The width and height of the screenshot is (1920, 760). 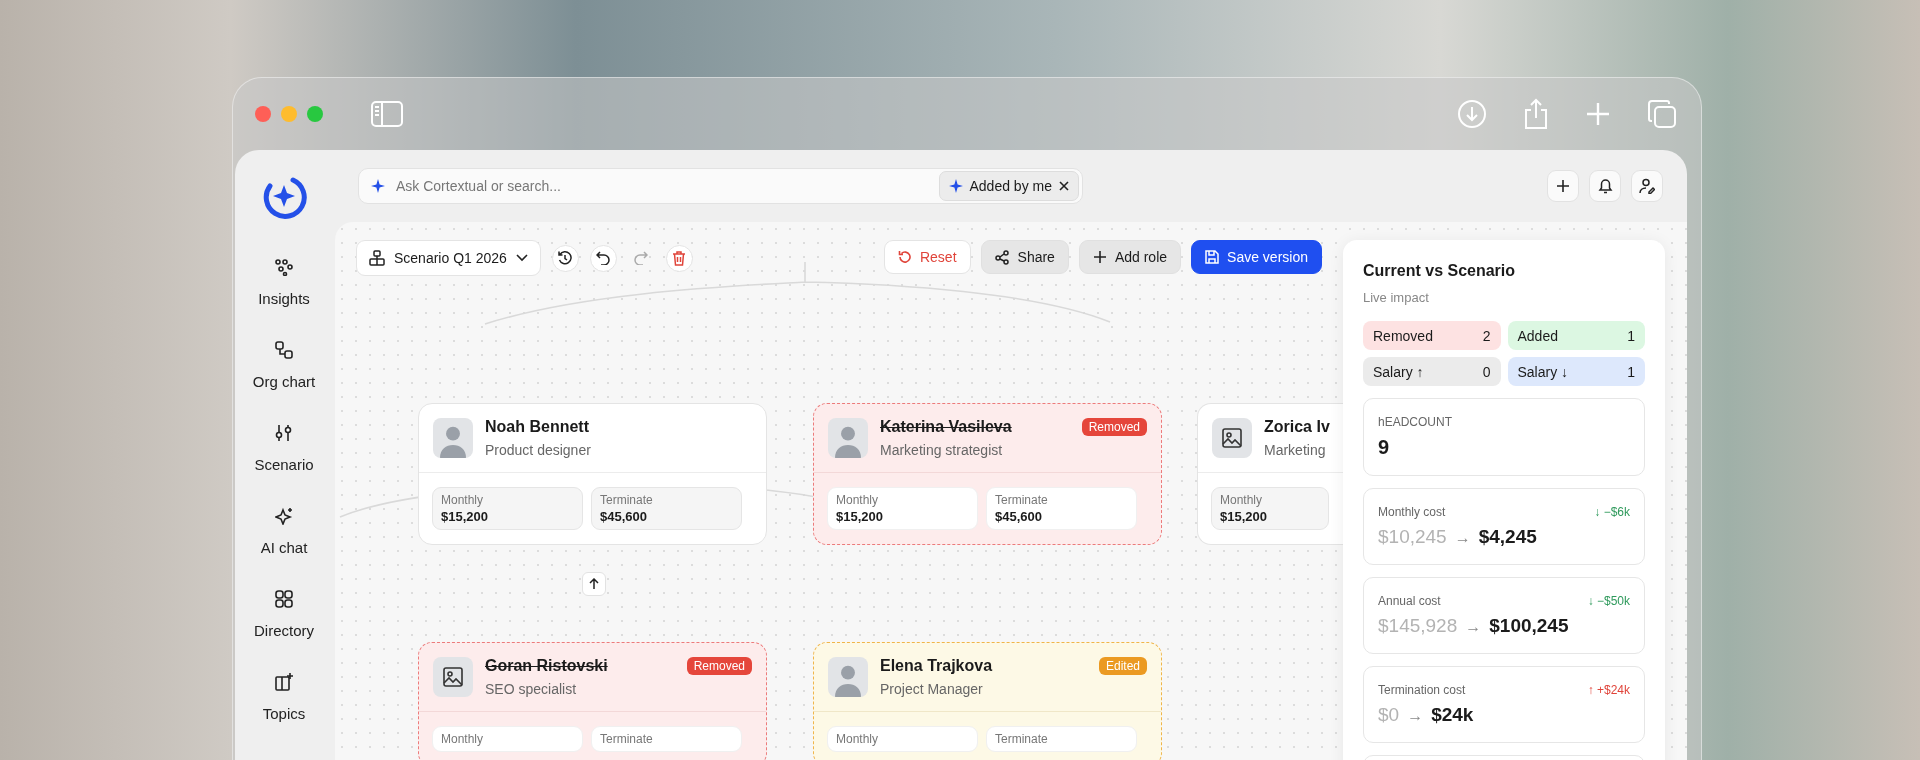 I want to click on counter-label: Salary ↓, so click(x=1543, y=371).